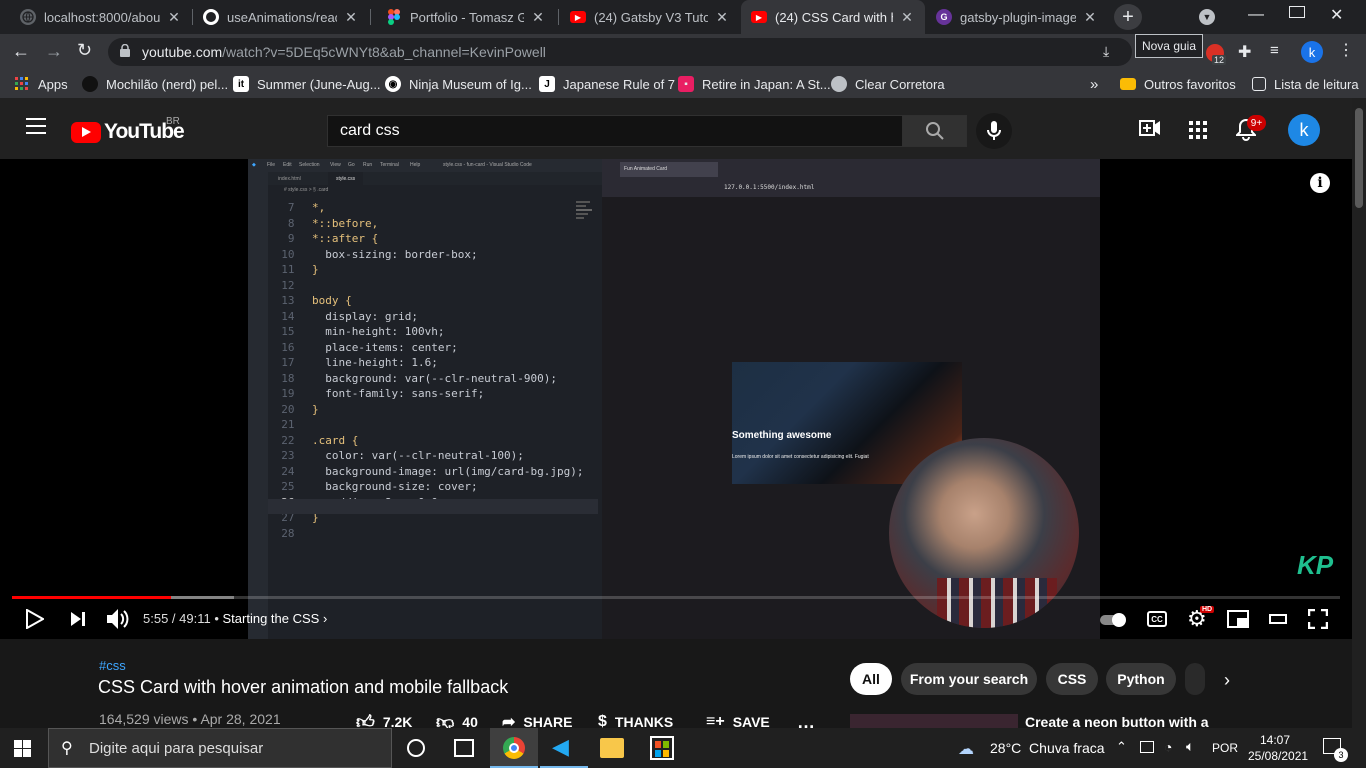  What do you see at coordinates (1157, 619) in the screenshot?
I see `captions-icon: CC` at bounding box center [1157, 619].